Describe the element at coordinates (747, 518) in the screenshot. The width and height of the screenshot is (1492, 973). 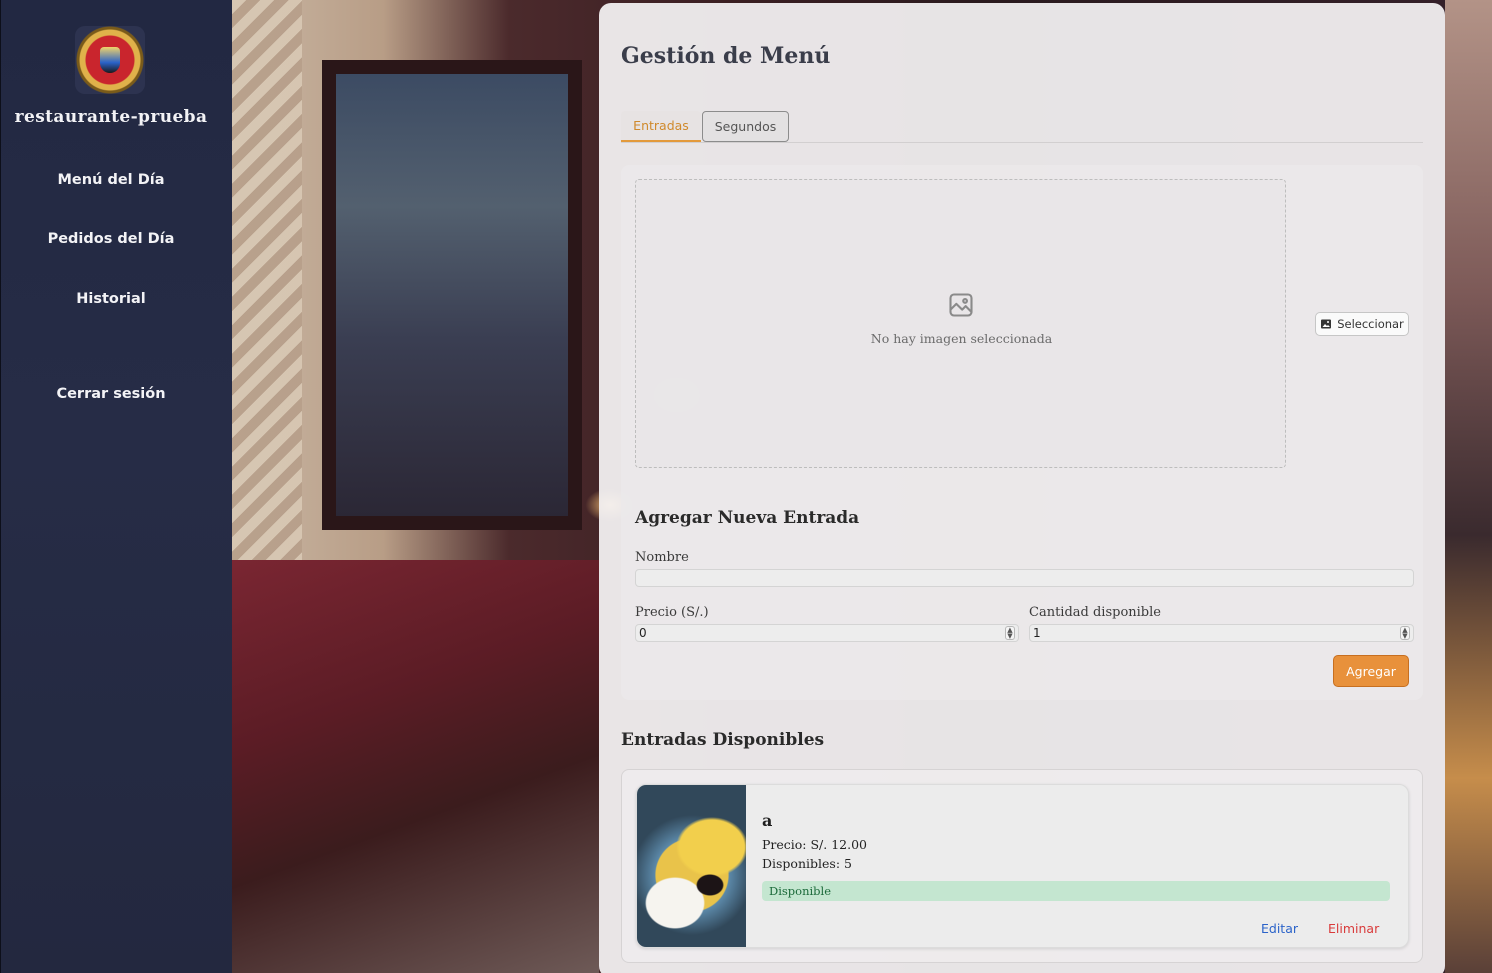
I see `form-title: Agregar Nueva Entrada` at that location.